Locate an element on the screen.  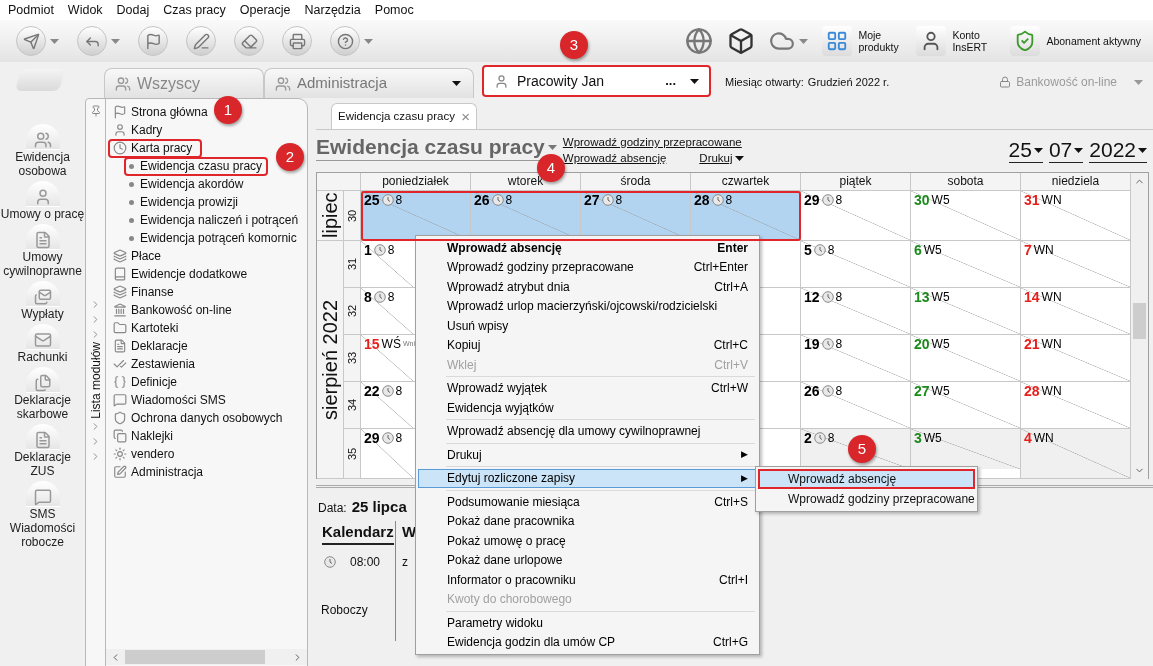
day-number: 19 is located at coordinates (812, 344).